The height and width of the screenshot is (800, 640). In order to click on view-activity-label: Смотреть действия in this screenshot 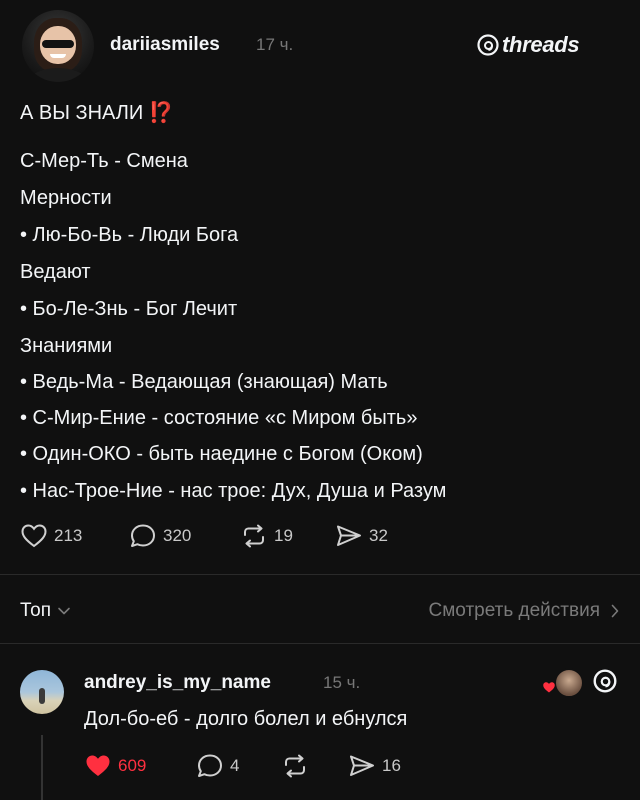, I will do `click(514, 610)`.